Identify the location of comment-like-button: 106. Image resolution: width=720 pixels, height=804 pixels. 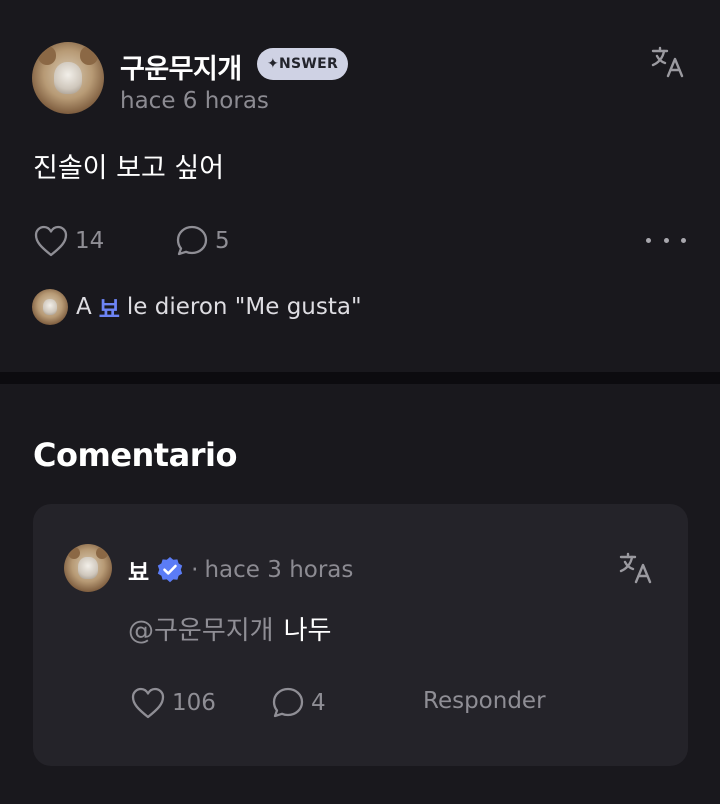
(173, 703).